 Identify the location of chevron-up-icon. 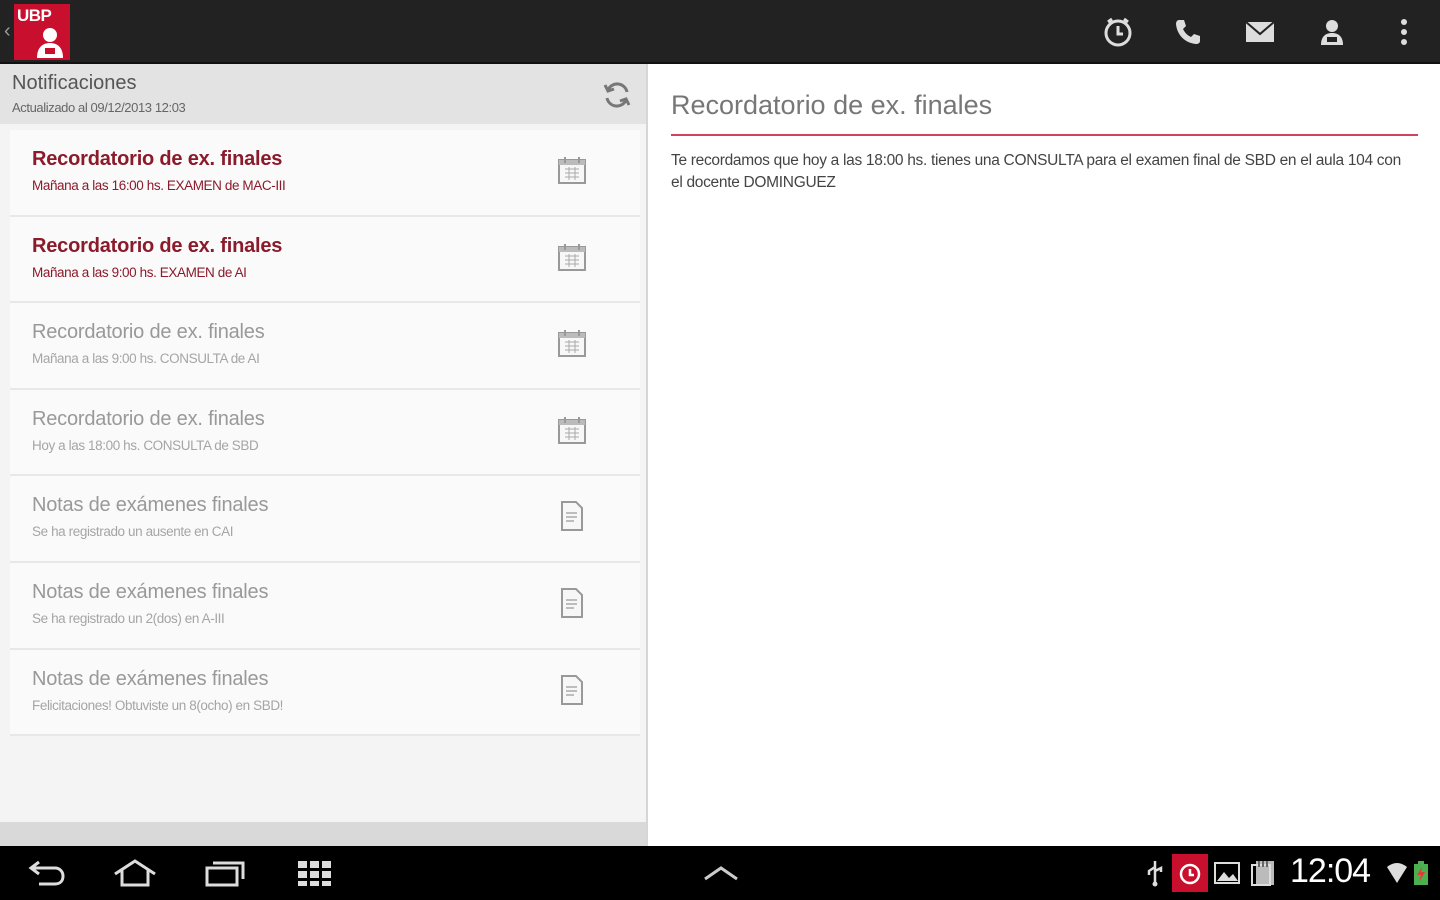
(721, 873).